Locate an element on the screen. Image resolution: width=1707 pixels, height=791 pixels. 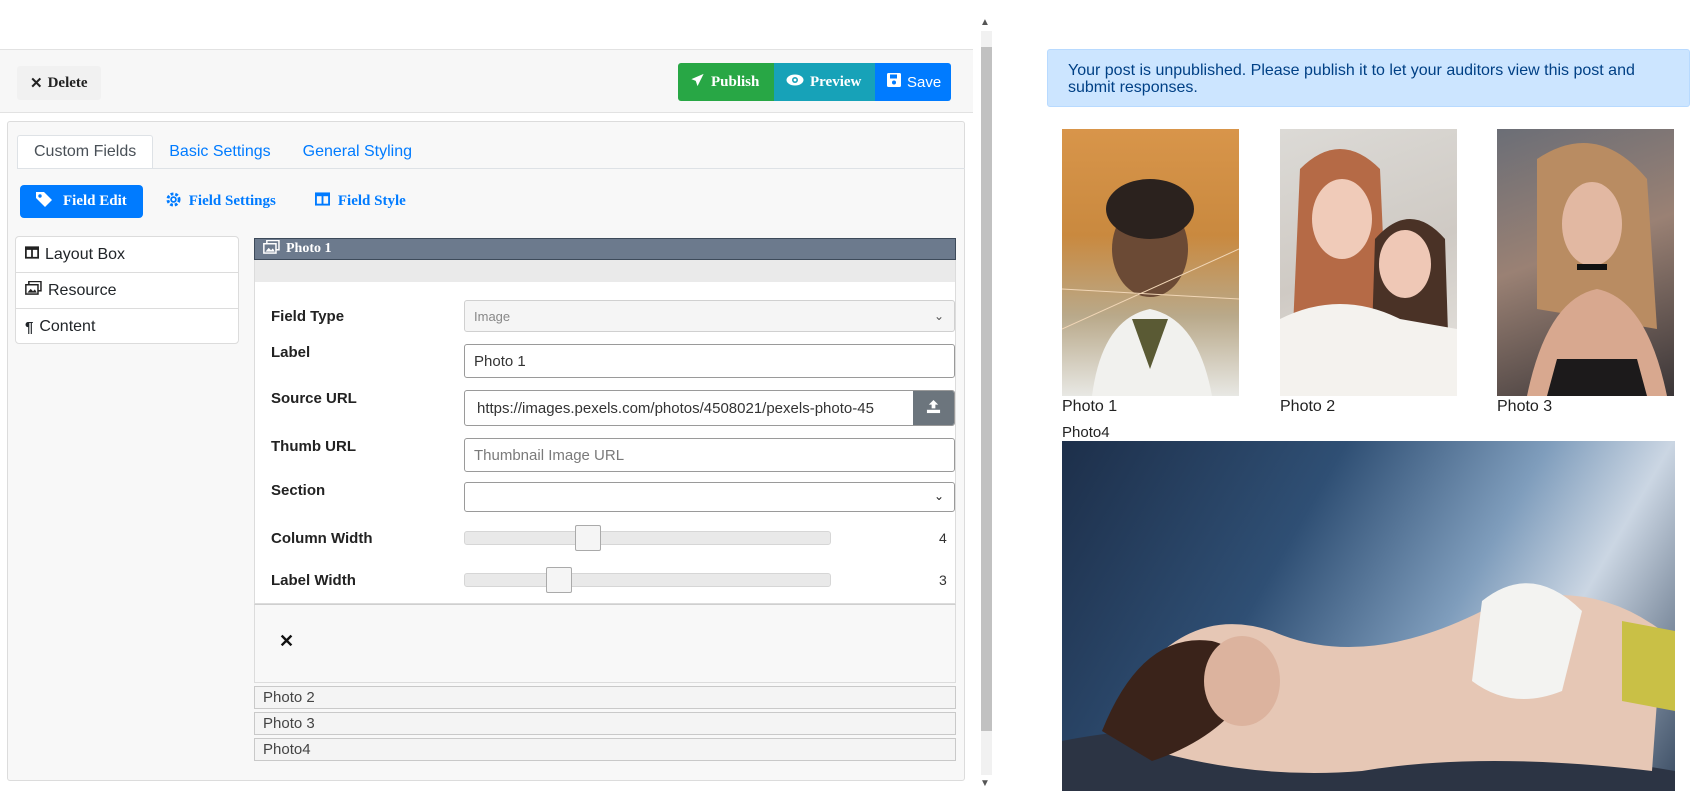
paper-plane-icon is located at coordinates (697, 82).